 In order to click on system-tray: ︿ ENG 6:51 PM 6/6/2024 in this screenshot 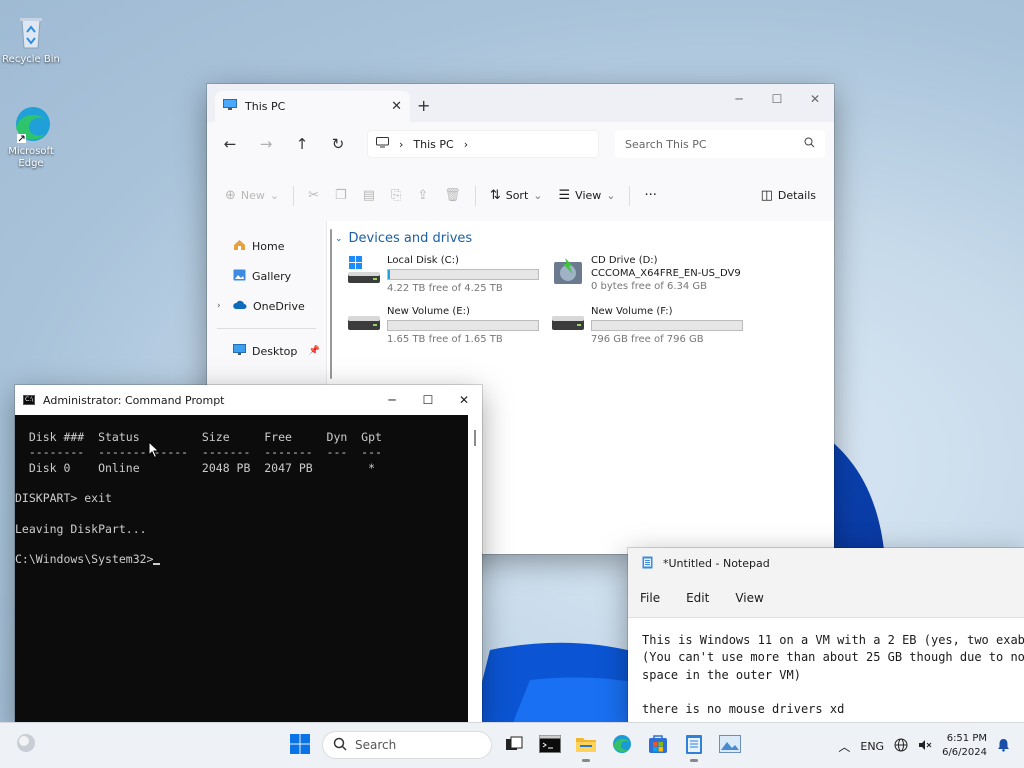, I will do `click(931, 745)`.